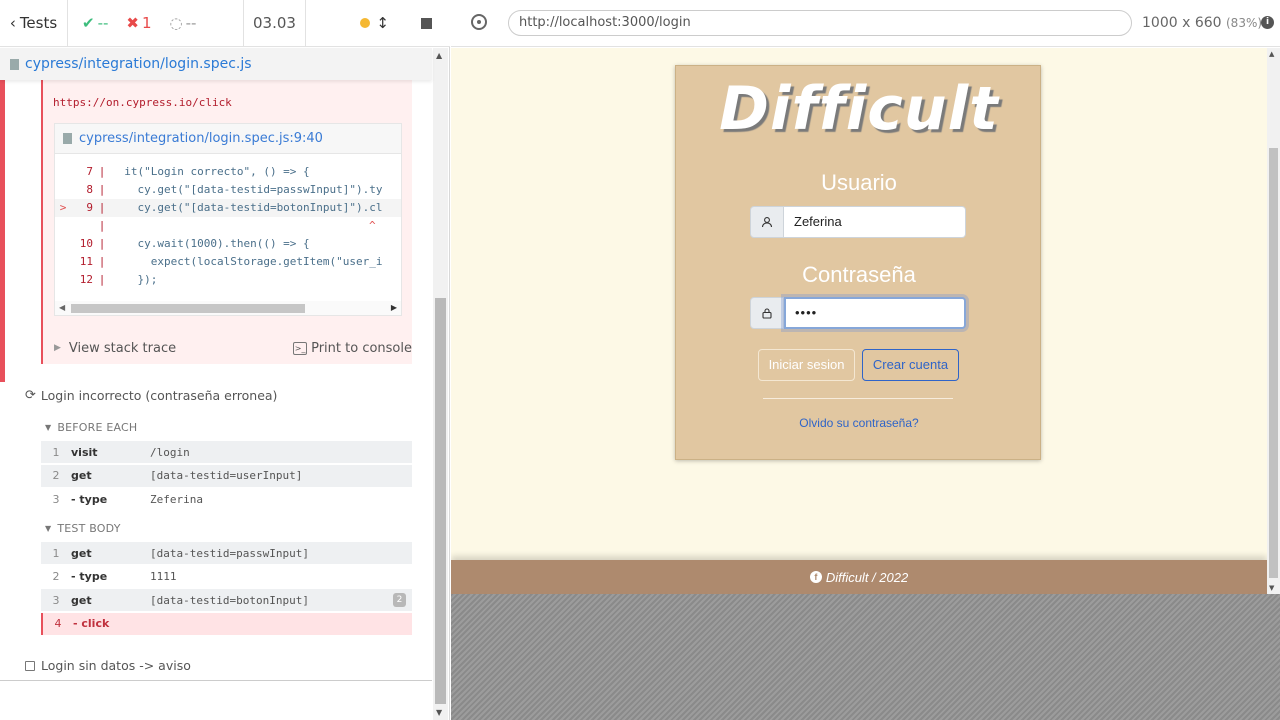  What do you see at coordinates (226, 623) in the screenshot?
I see `command-row: 4 - click` at bounding box center [226, 623].